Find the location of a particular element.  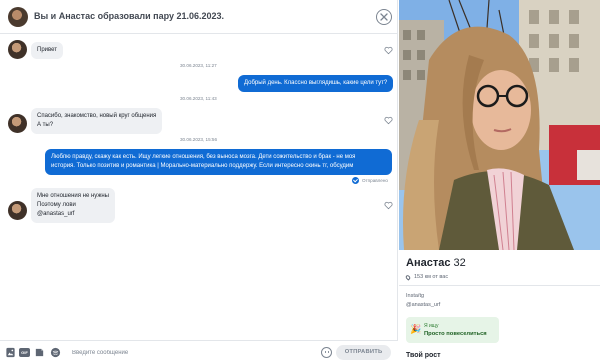

match-title: Вы и Анастас образовали пару 21.06.2023. is located at coordinates (129, 16).